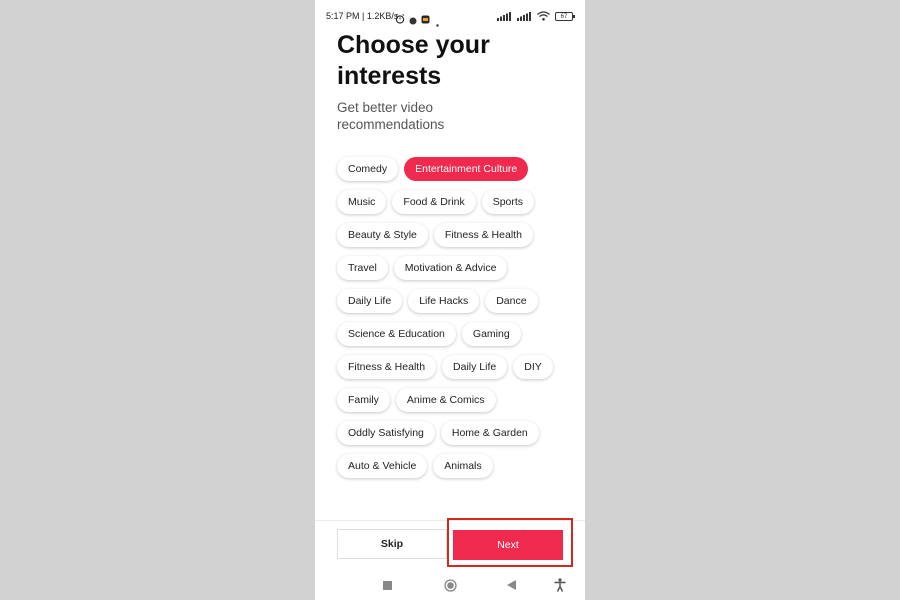  Describe the element at coordinates (508, 202) in the screenshot. I see `interest-chip: Sports` at that location.